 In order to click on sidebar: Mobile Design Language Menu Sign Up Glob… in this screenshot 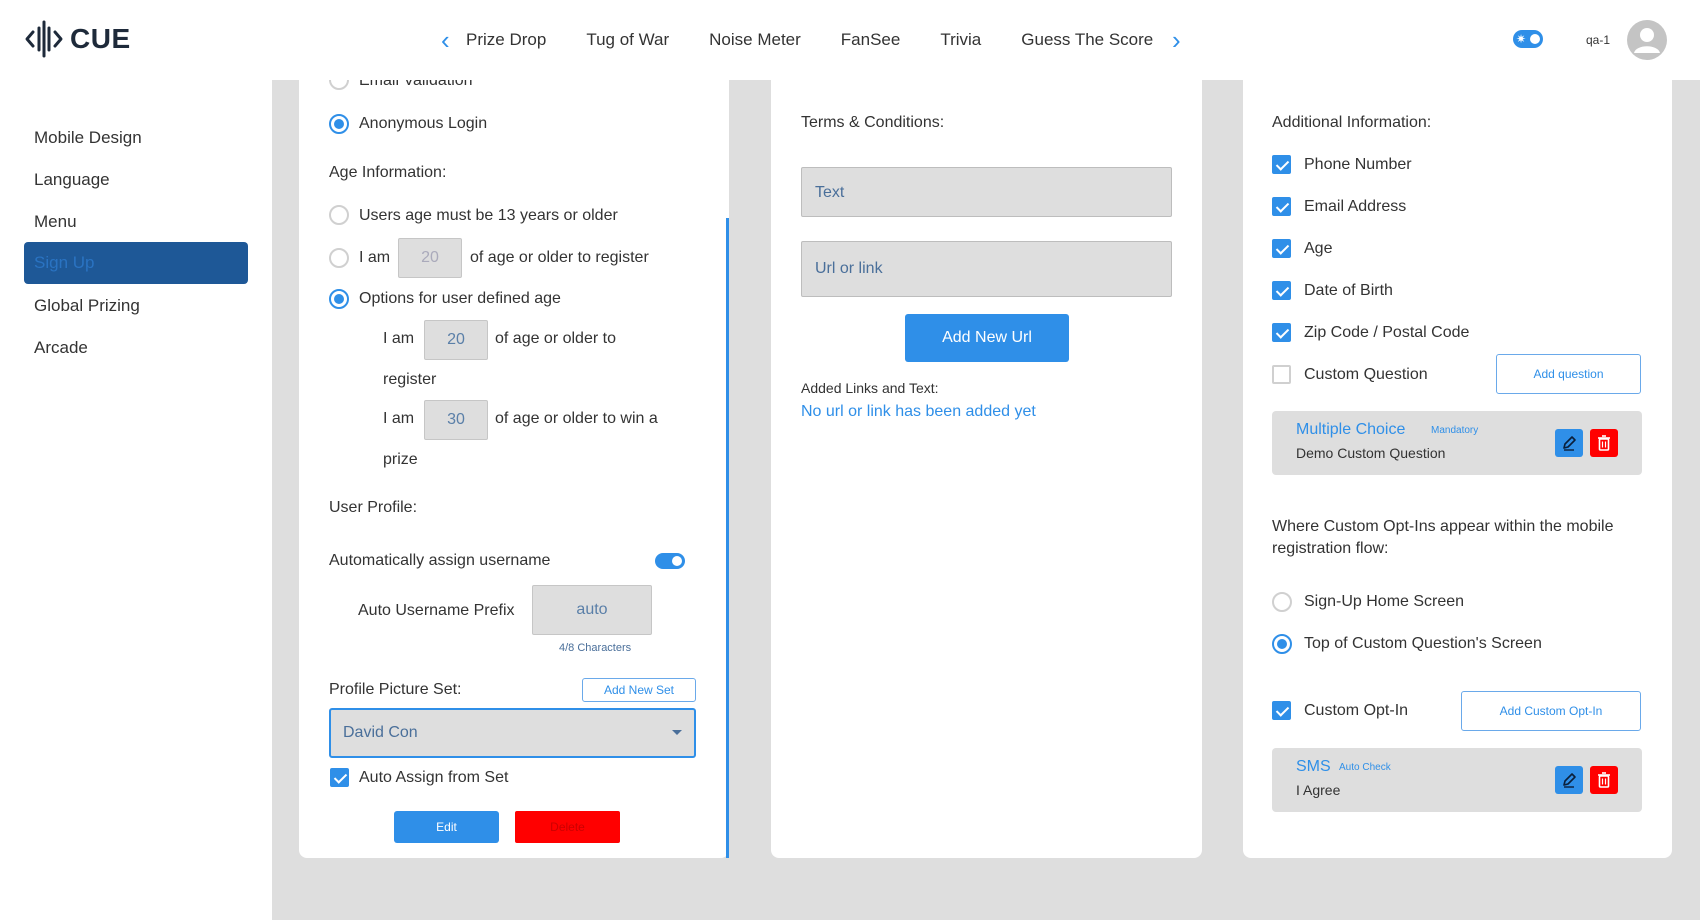, I will do `click(136, 494)`.